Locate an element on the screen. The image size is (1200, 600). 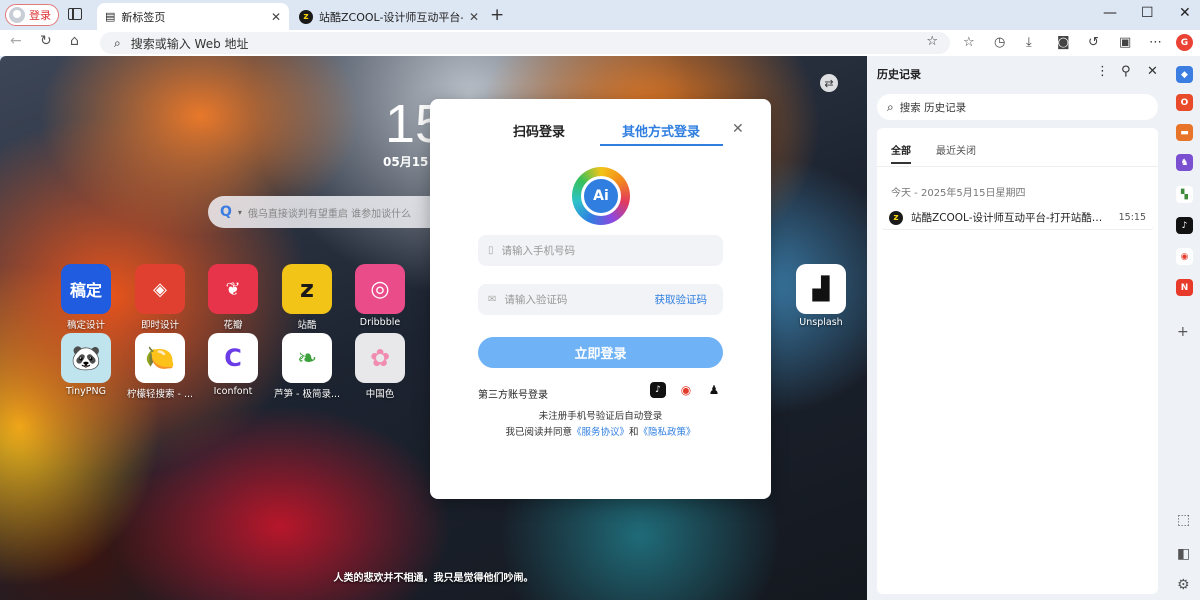
close-window-button: ✕ is located at coordinates (1185, 13).